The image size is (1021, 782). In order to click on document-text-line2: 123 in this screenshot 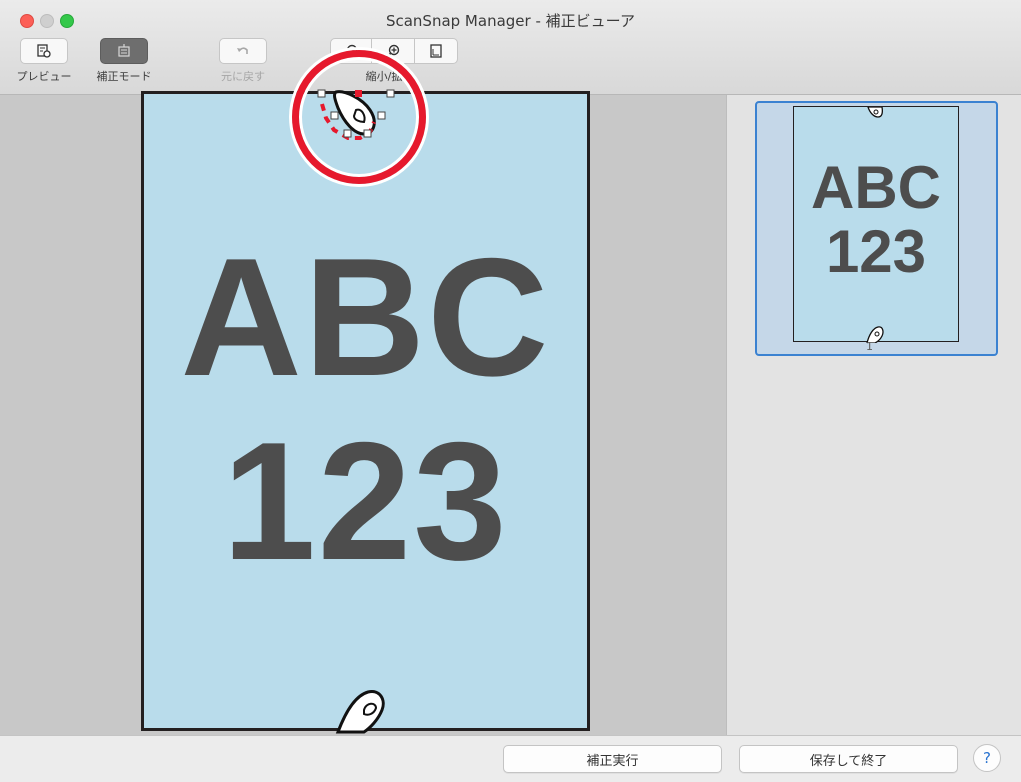, I will do `click(365, 501)`.